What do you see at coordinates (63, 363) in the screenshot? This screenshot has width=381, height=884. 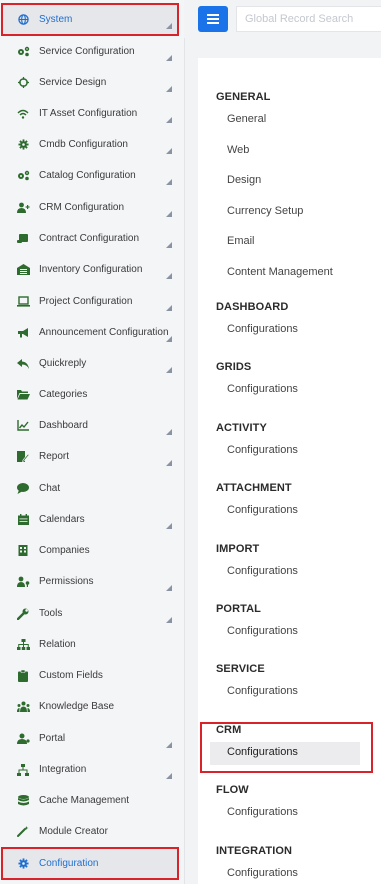 I see `sidebar-item-label: Quickreply` at bounding box center [63, 363].